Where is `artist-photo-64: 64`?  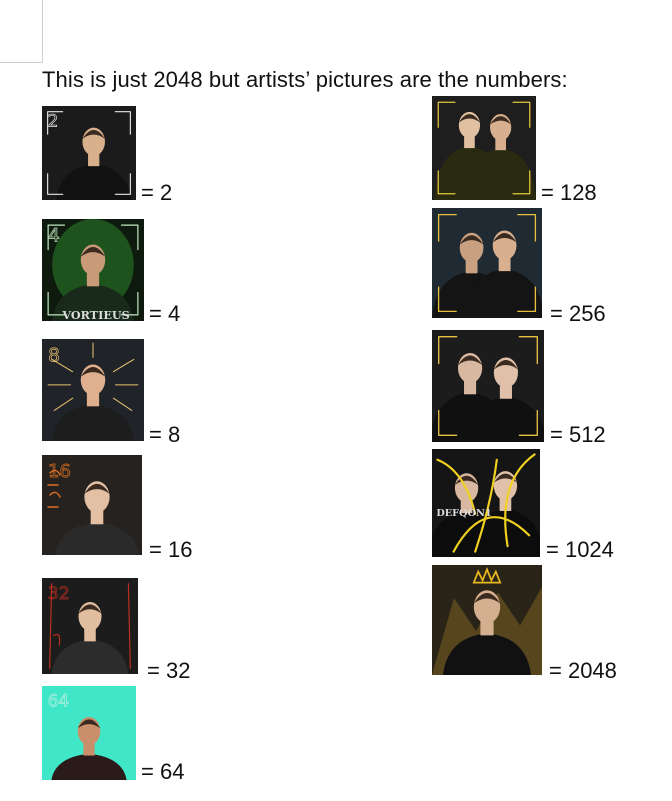 artist-photo-64: 64 is located at coordinates (89, 733).